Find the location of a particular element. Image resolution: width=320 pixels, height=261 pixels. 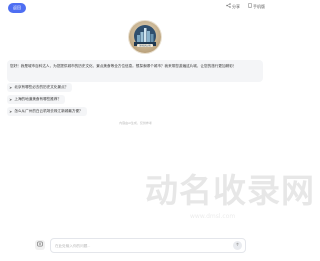

back-button-label: 返回 is located at coordinates (17, 7).